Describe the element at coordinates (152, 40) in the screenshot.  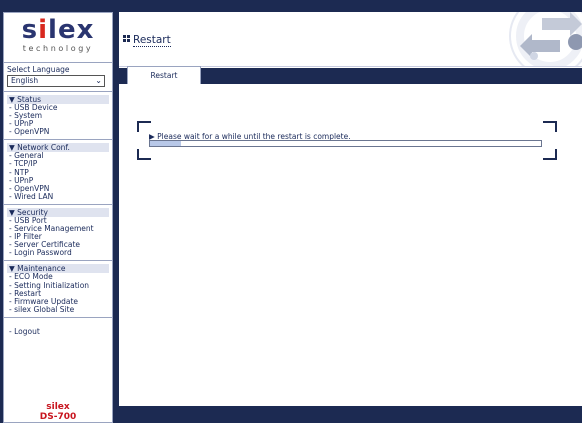
I see `page-title: Restart` at that location.